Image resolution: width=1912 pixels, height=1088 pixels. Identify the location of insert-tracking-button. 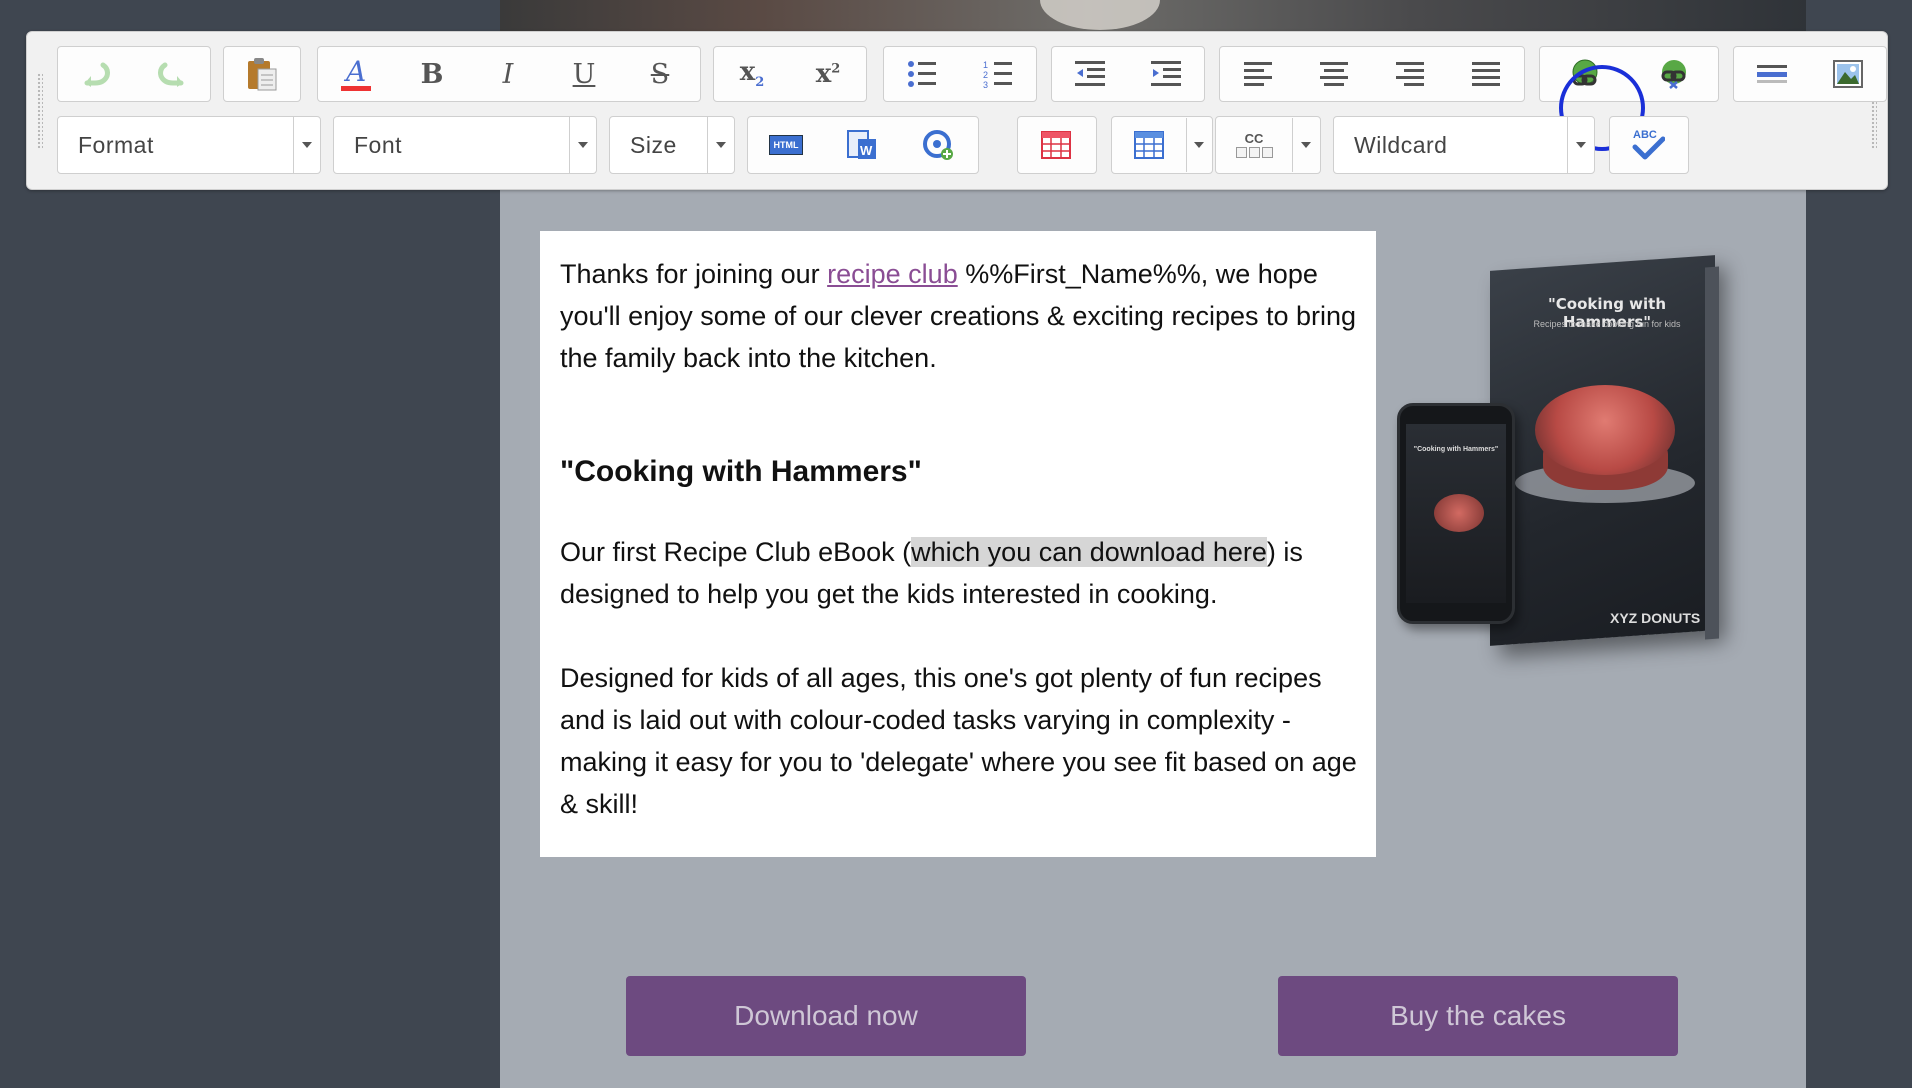
(938, 145).